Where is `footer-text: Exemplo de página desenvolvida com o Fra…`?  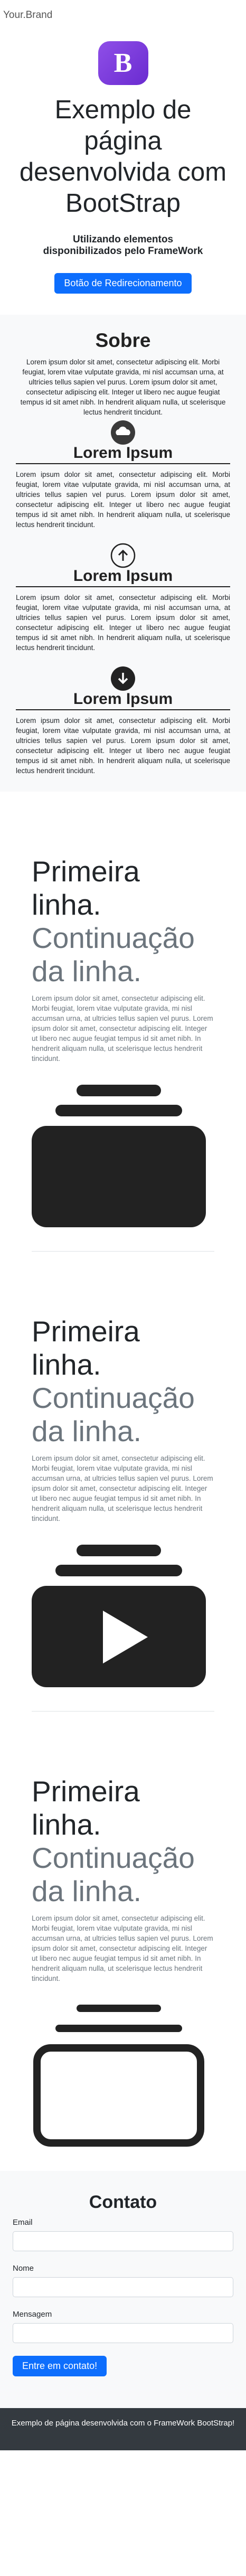
footer-text: Exemplo de página desenvolvida com o Fra… is located at coordinates (123, 2423).